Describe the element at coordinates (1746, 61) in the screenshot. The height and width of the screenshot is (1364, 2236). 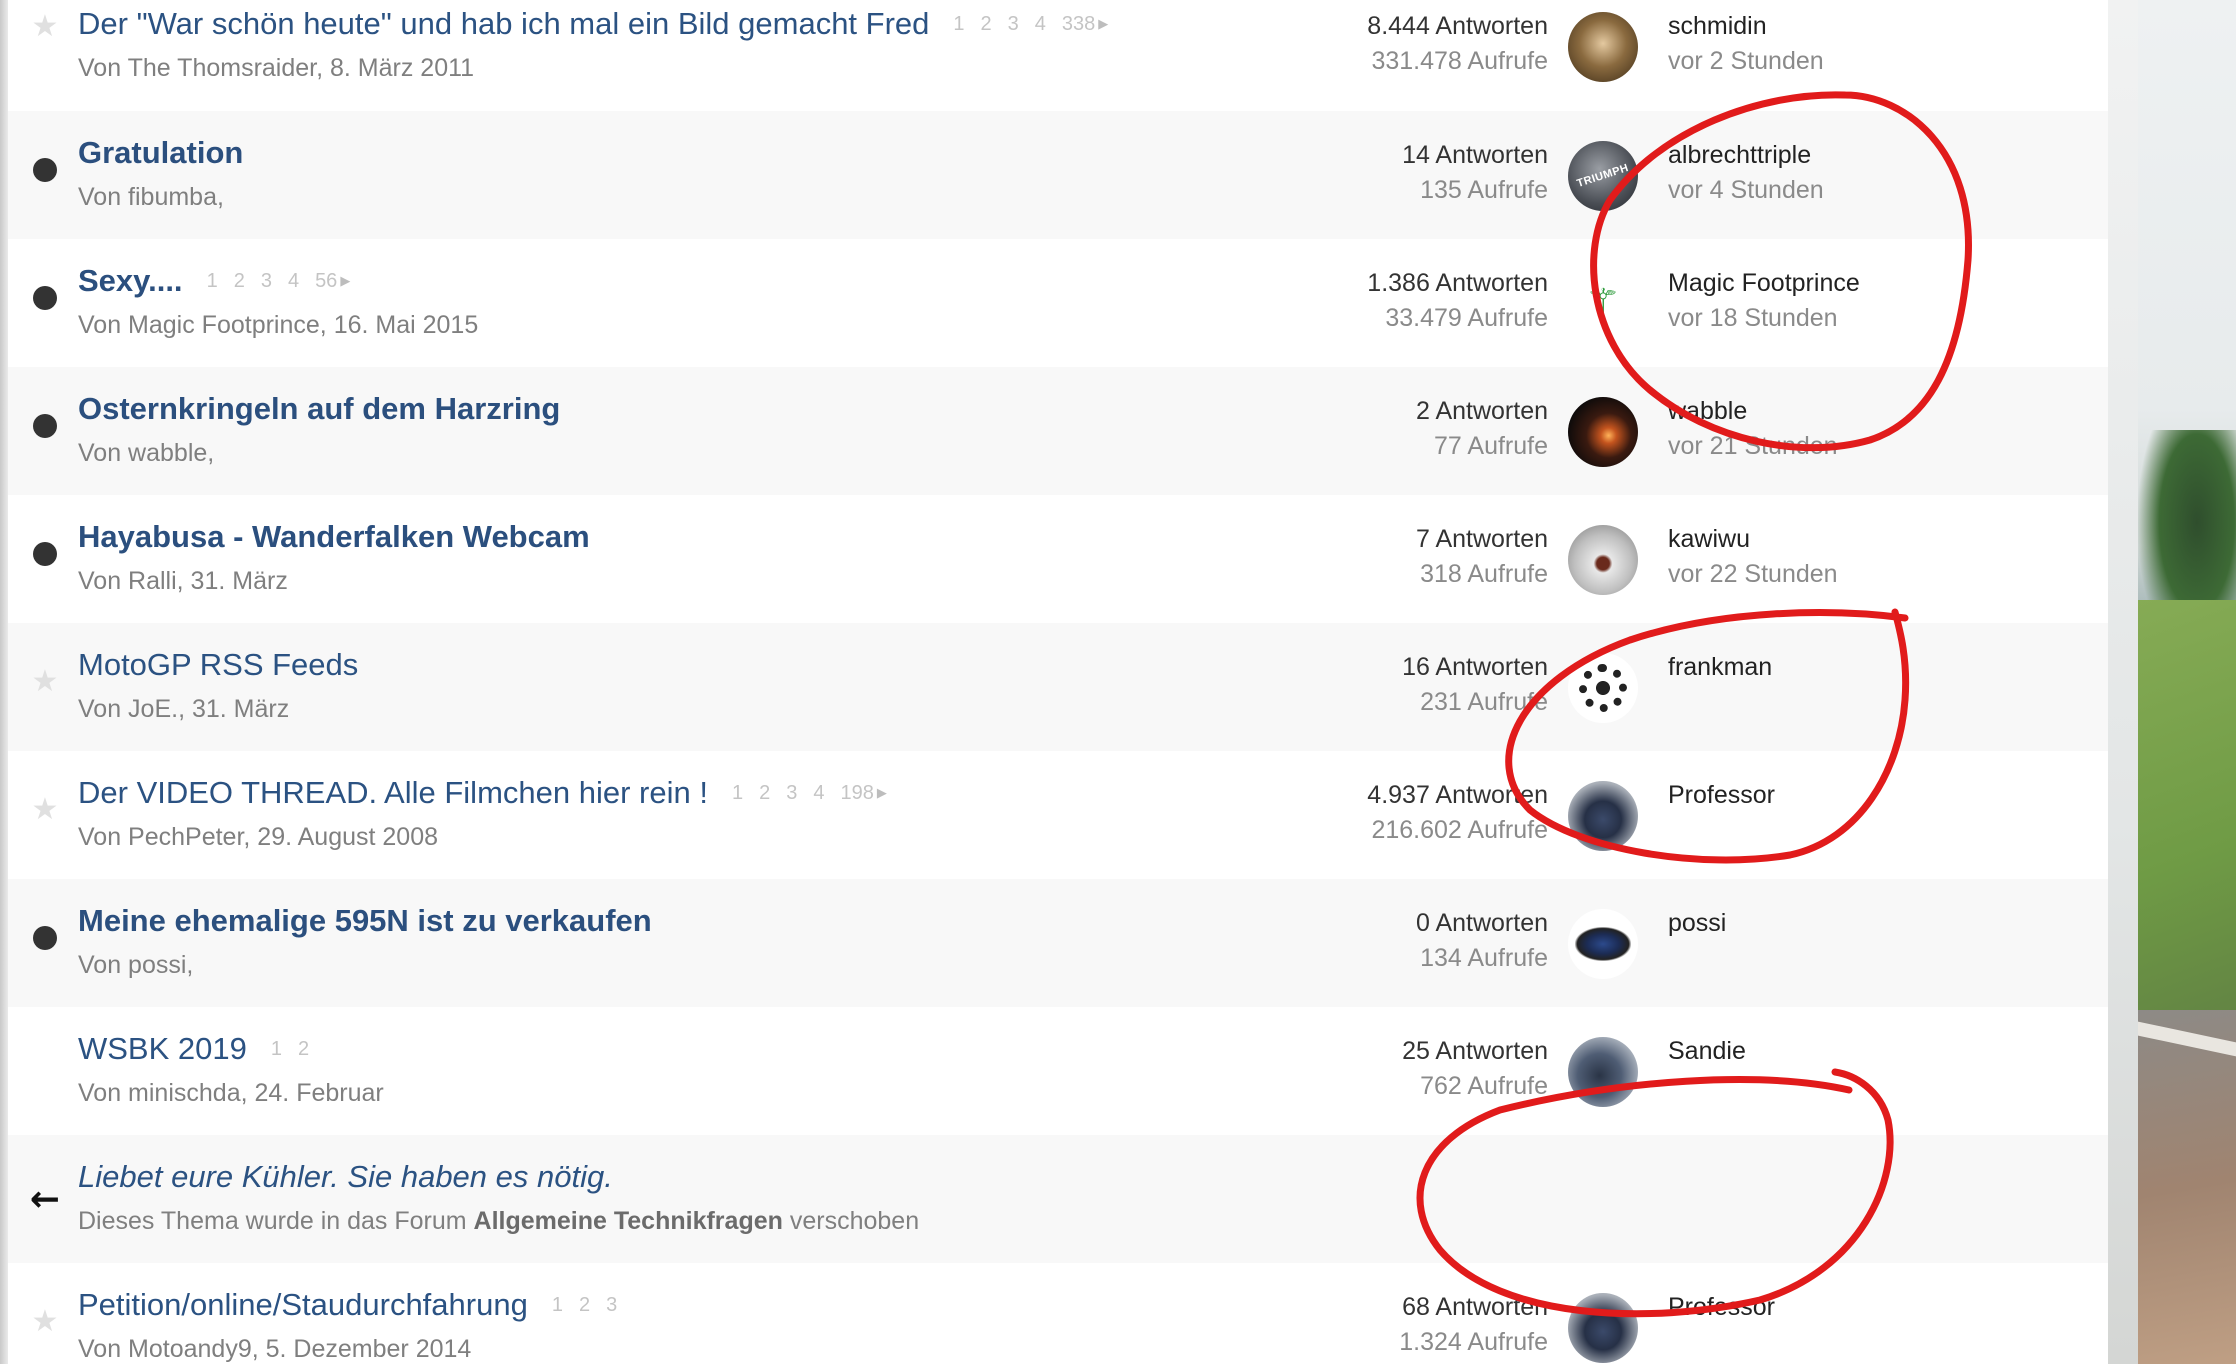
I see `last-post-time: vor 2 Stunden` at that location.